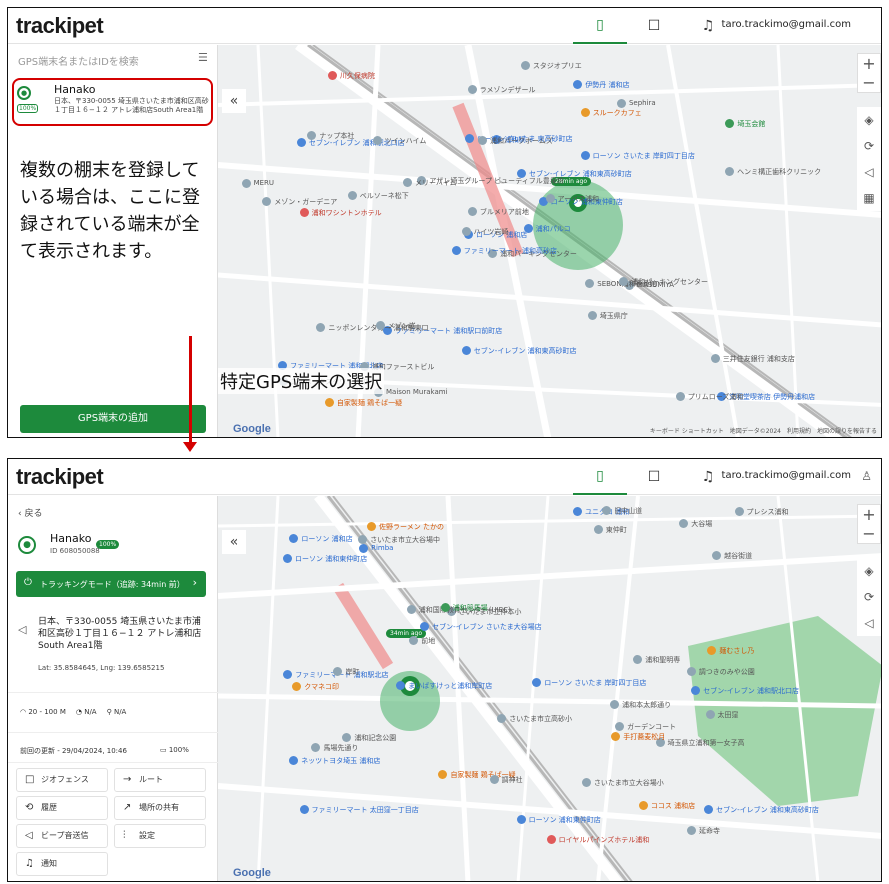 The image size is (889, 884). What do you see at coordinates (74, 89) in the screenshot?
I see `device-name: Hanako` at bounding box center [74, 89].